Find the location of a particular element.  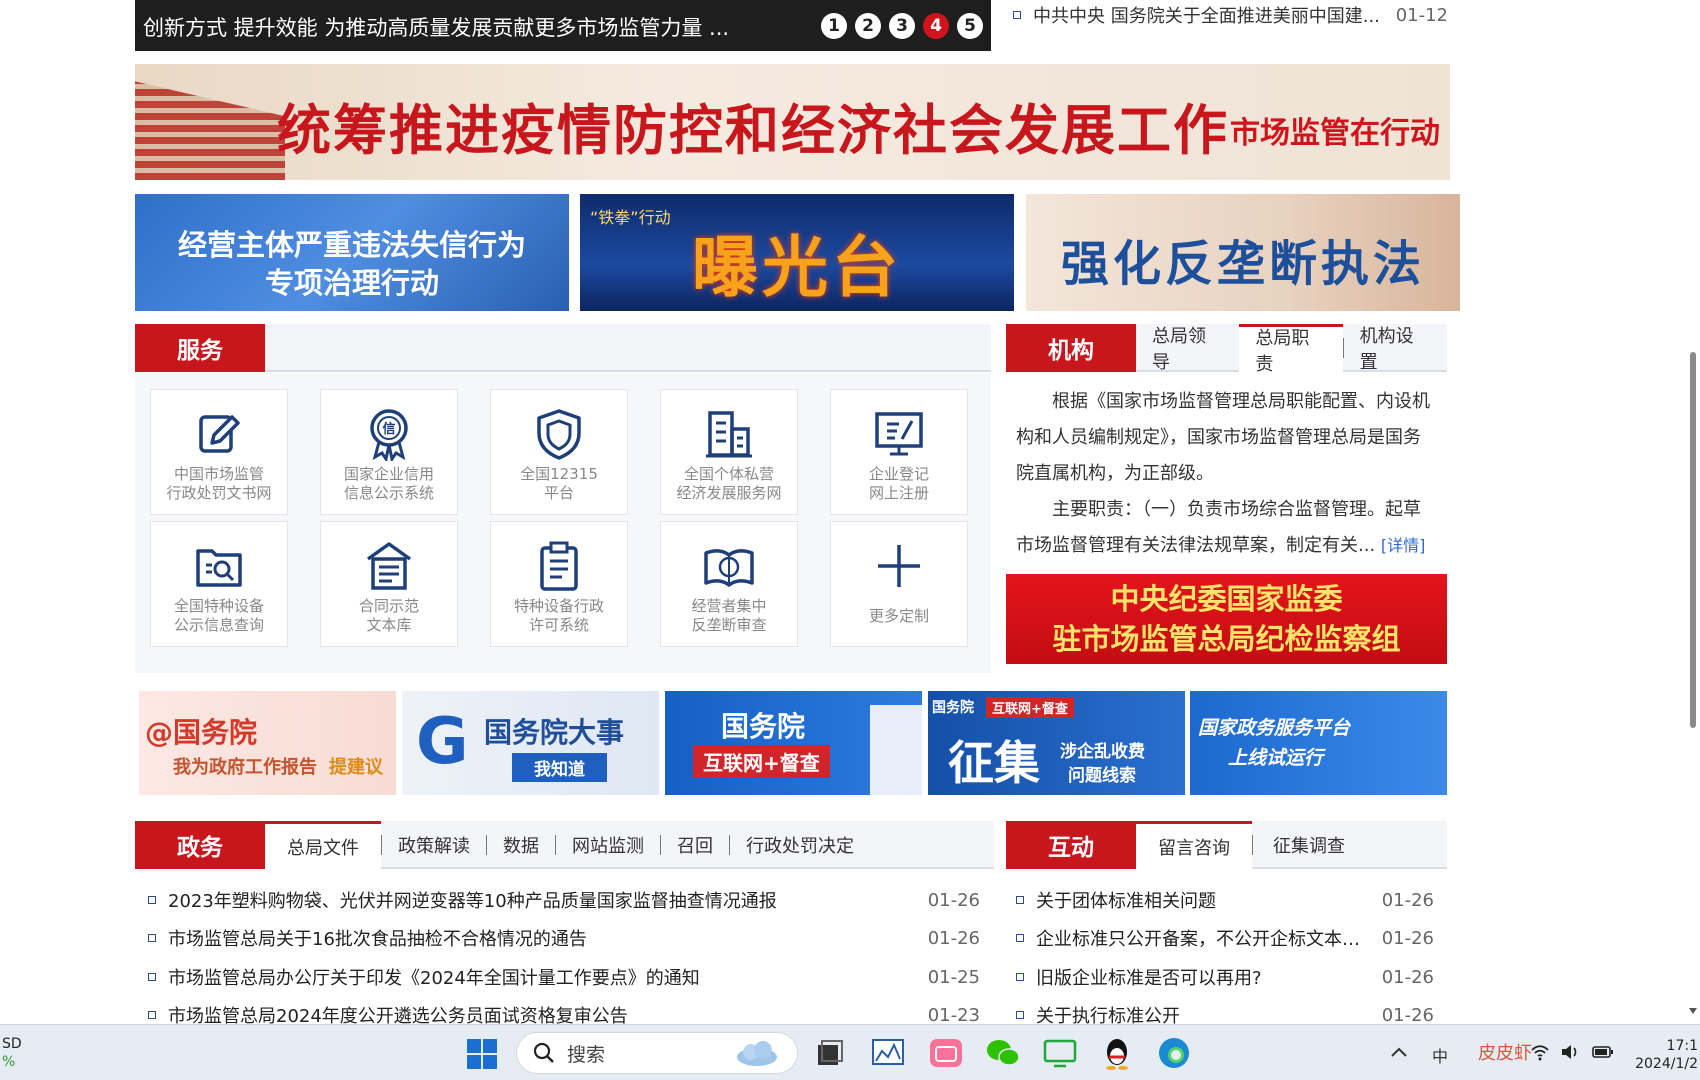

folder-search-icon is located at coordinates (219, 568).